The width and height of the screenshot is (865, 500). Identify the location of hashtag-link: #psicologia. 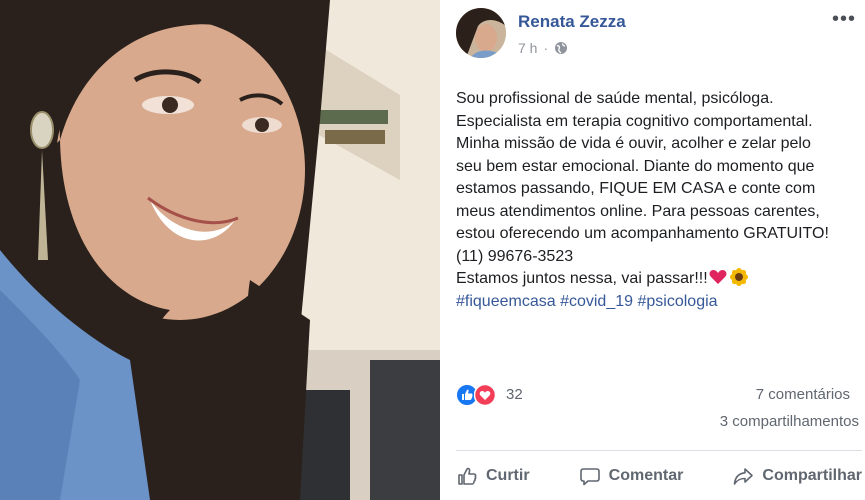
(677, 301).